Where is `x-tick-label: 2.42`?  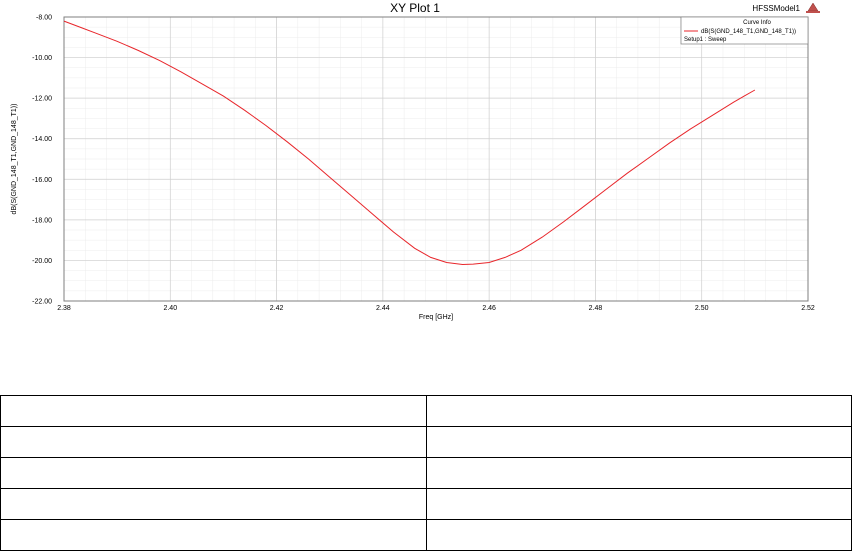 x-tick-label: 2.42 is located at coordinates (277, 308).